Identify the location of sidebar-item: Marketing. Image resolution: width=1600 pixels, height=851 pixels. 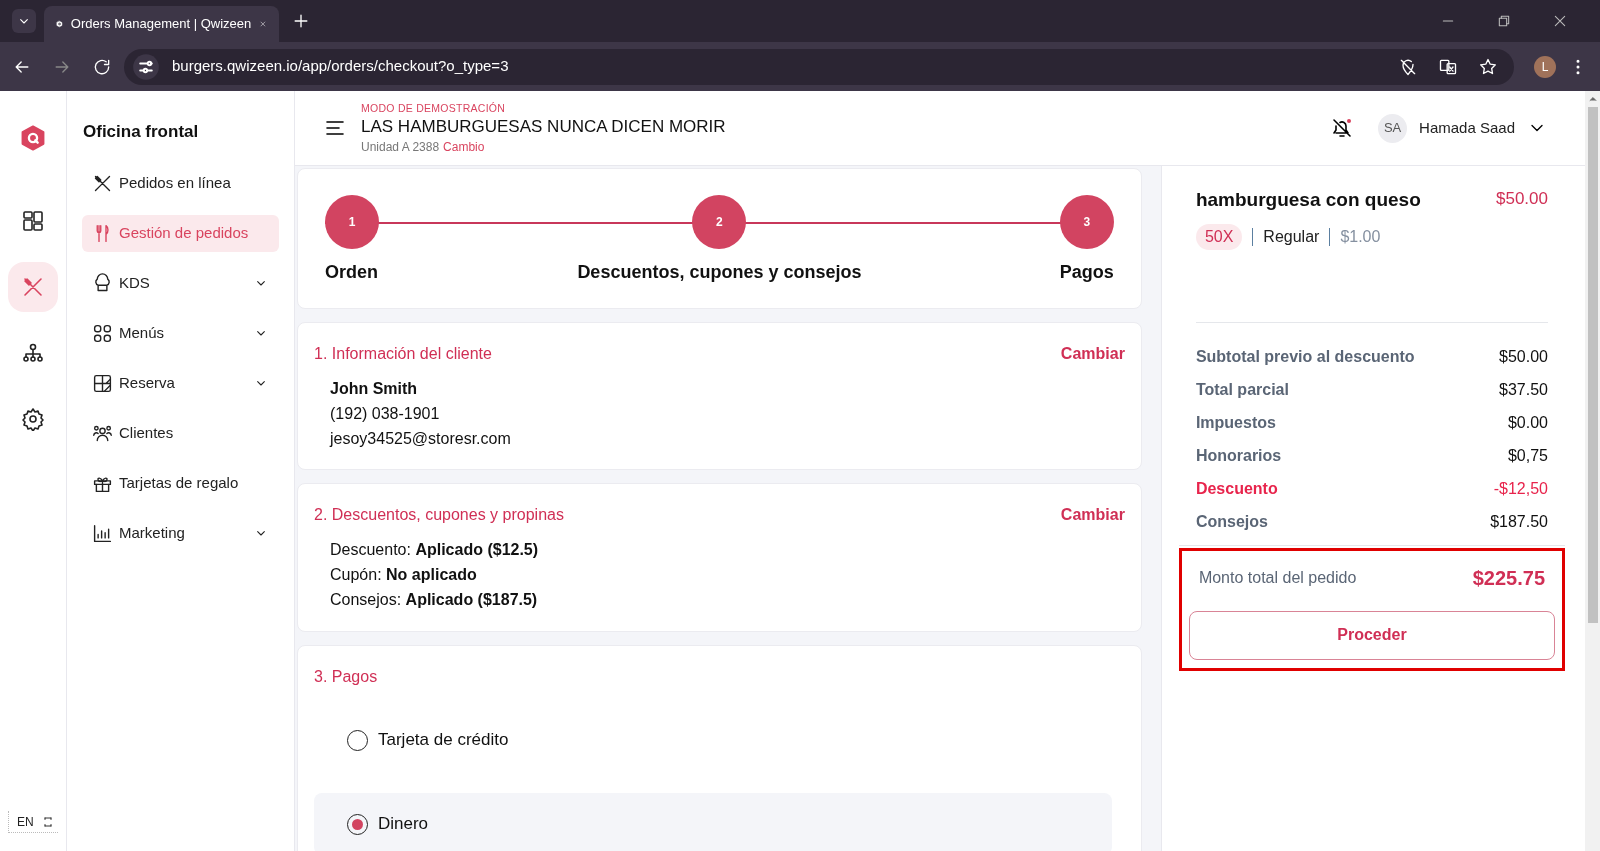
(180, 533).